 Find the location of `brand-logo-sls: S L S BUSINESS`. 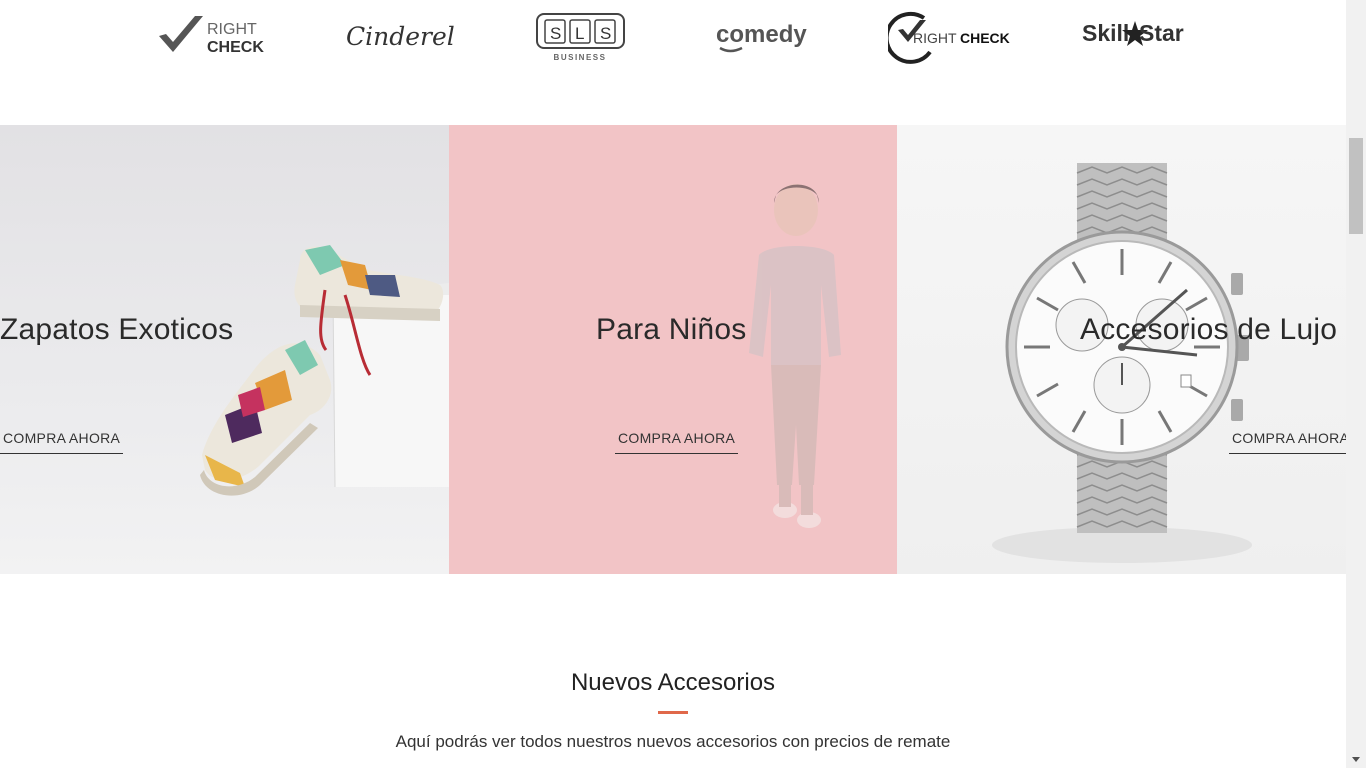

brand-logo-sls: S L S BUSINESS is located at coordinates (580, 36).